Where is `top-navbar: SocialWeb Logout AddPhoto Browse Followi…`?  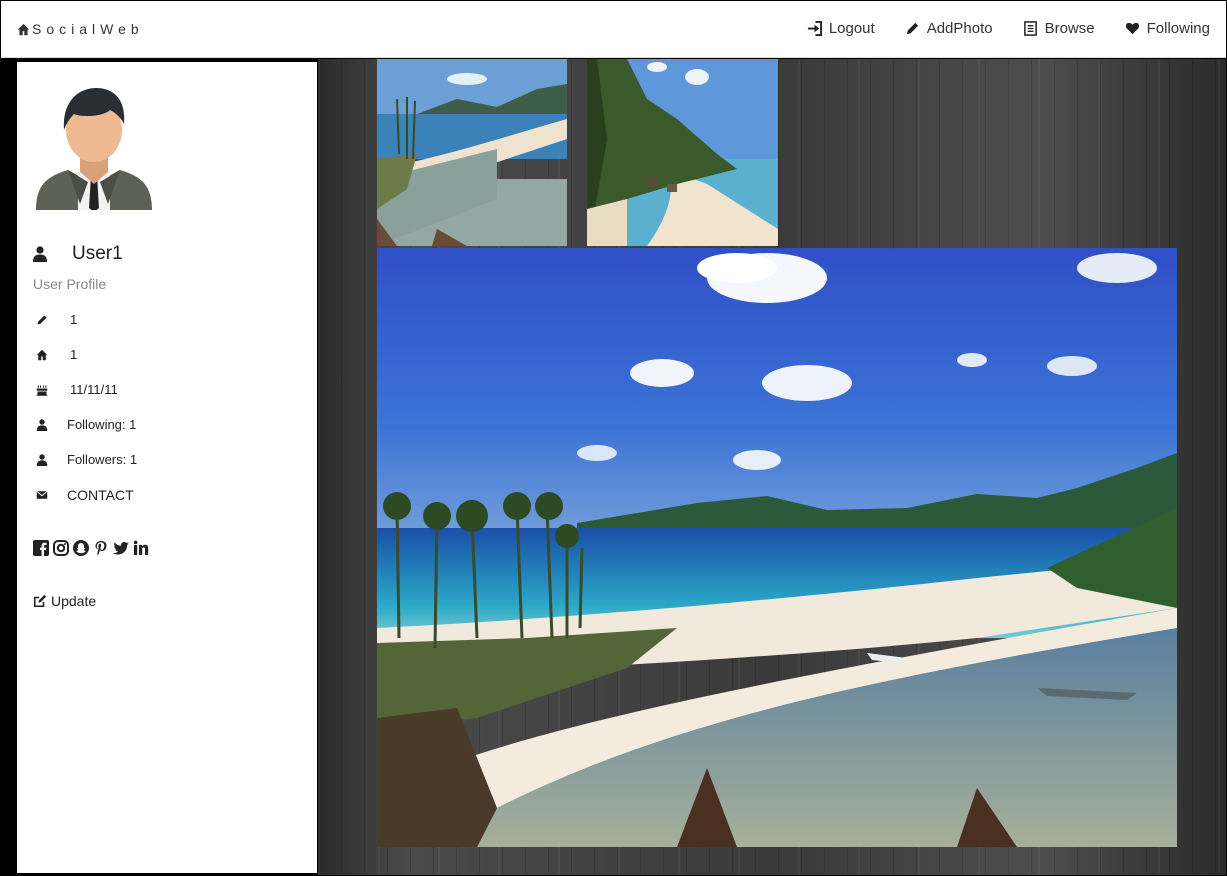 top-navbar: SocialWeb Logout AddPhoto Browse Followi… is located at coordinates (613, 29).